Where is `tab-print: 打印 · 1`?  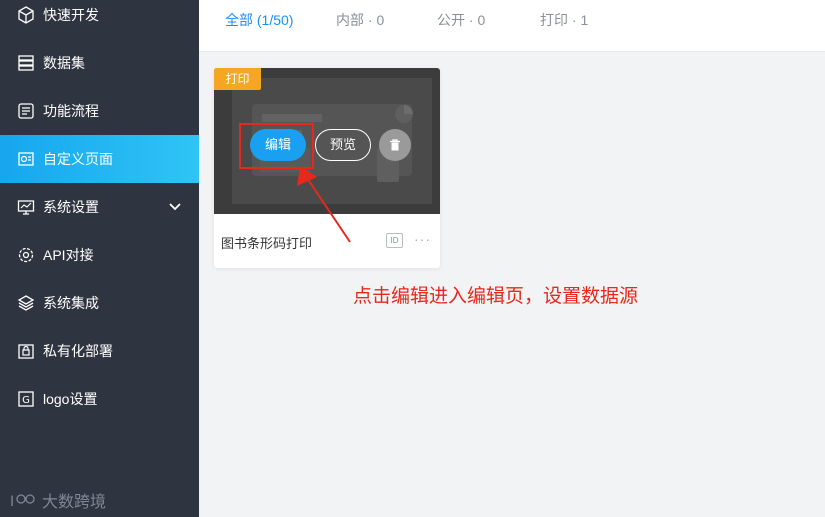
tab-print: 打印 · 1 is located at coordinates (564, 20).